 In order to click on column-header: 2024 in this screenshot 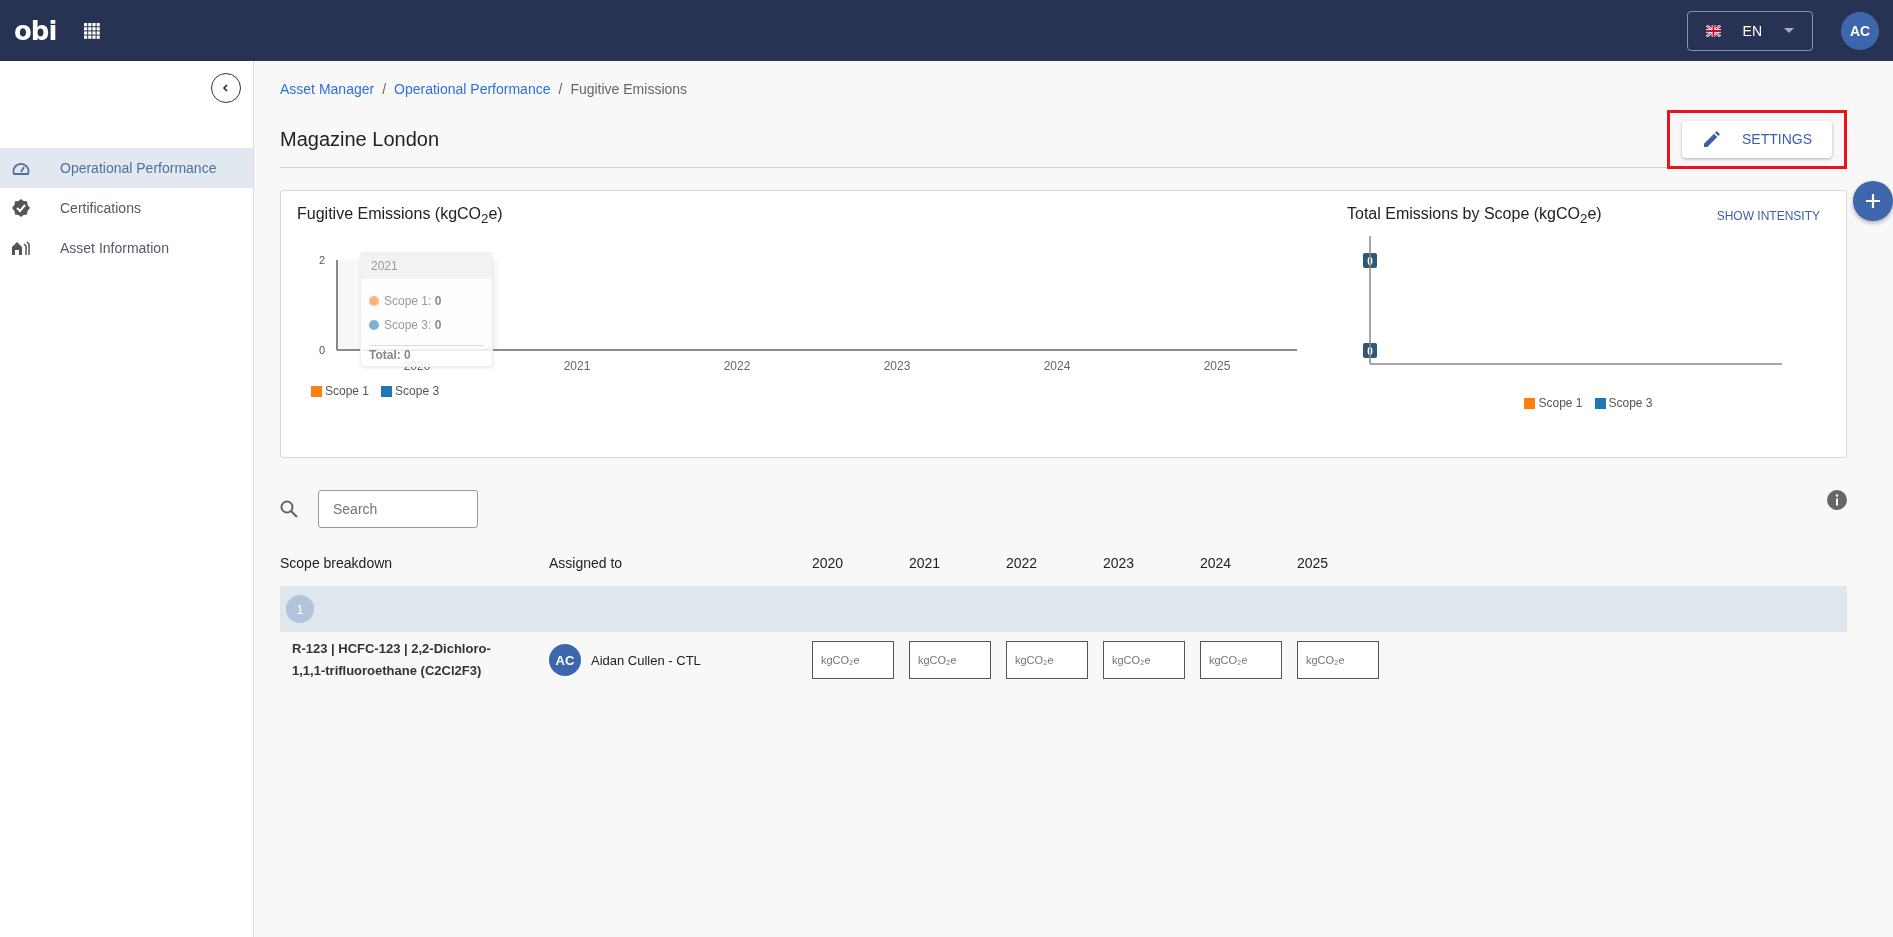, I will do `click(1216, 563)`.